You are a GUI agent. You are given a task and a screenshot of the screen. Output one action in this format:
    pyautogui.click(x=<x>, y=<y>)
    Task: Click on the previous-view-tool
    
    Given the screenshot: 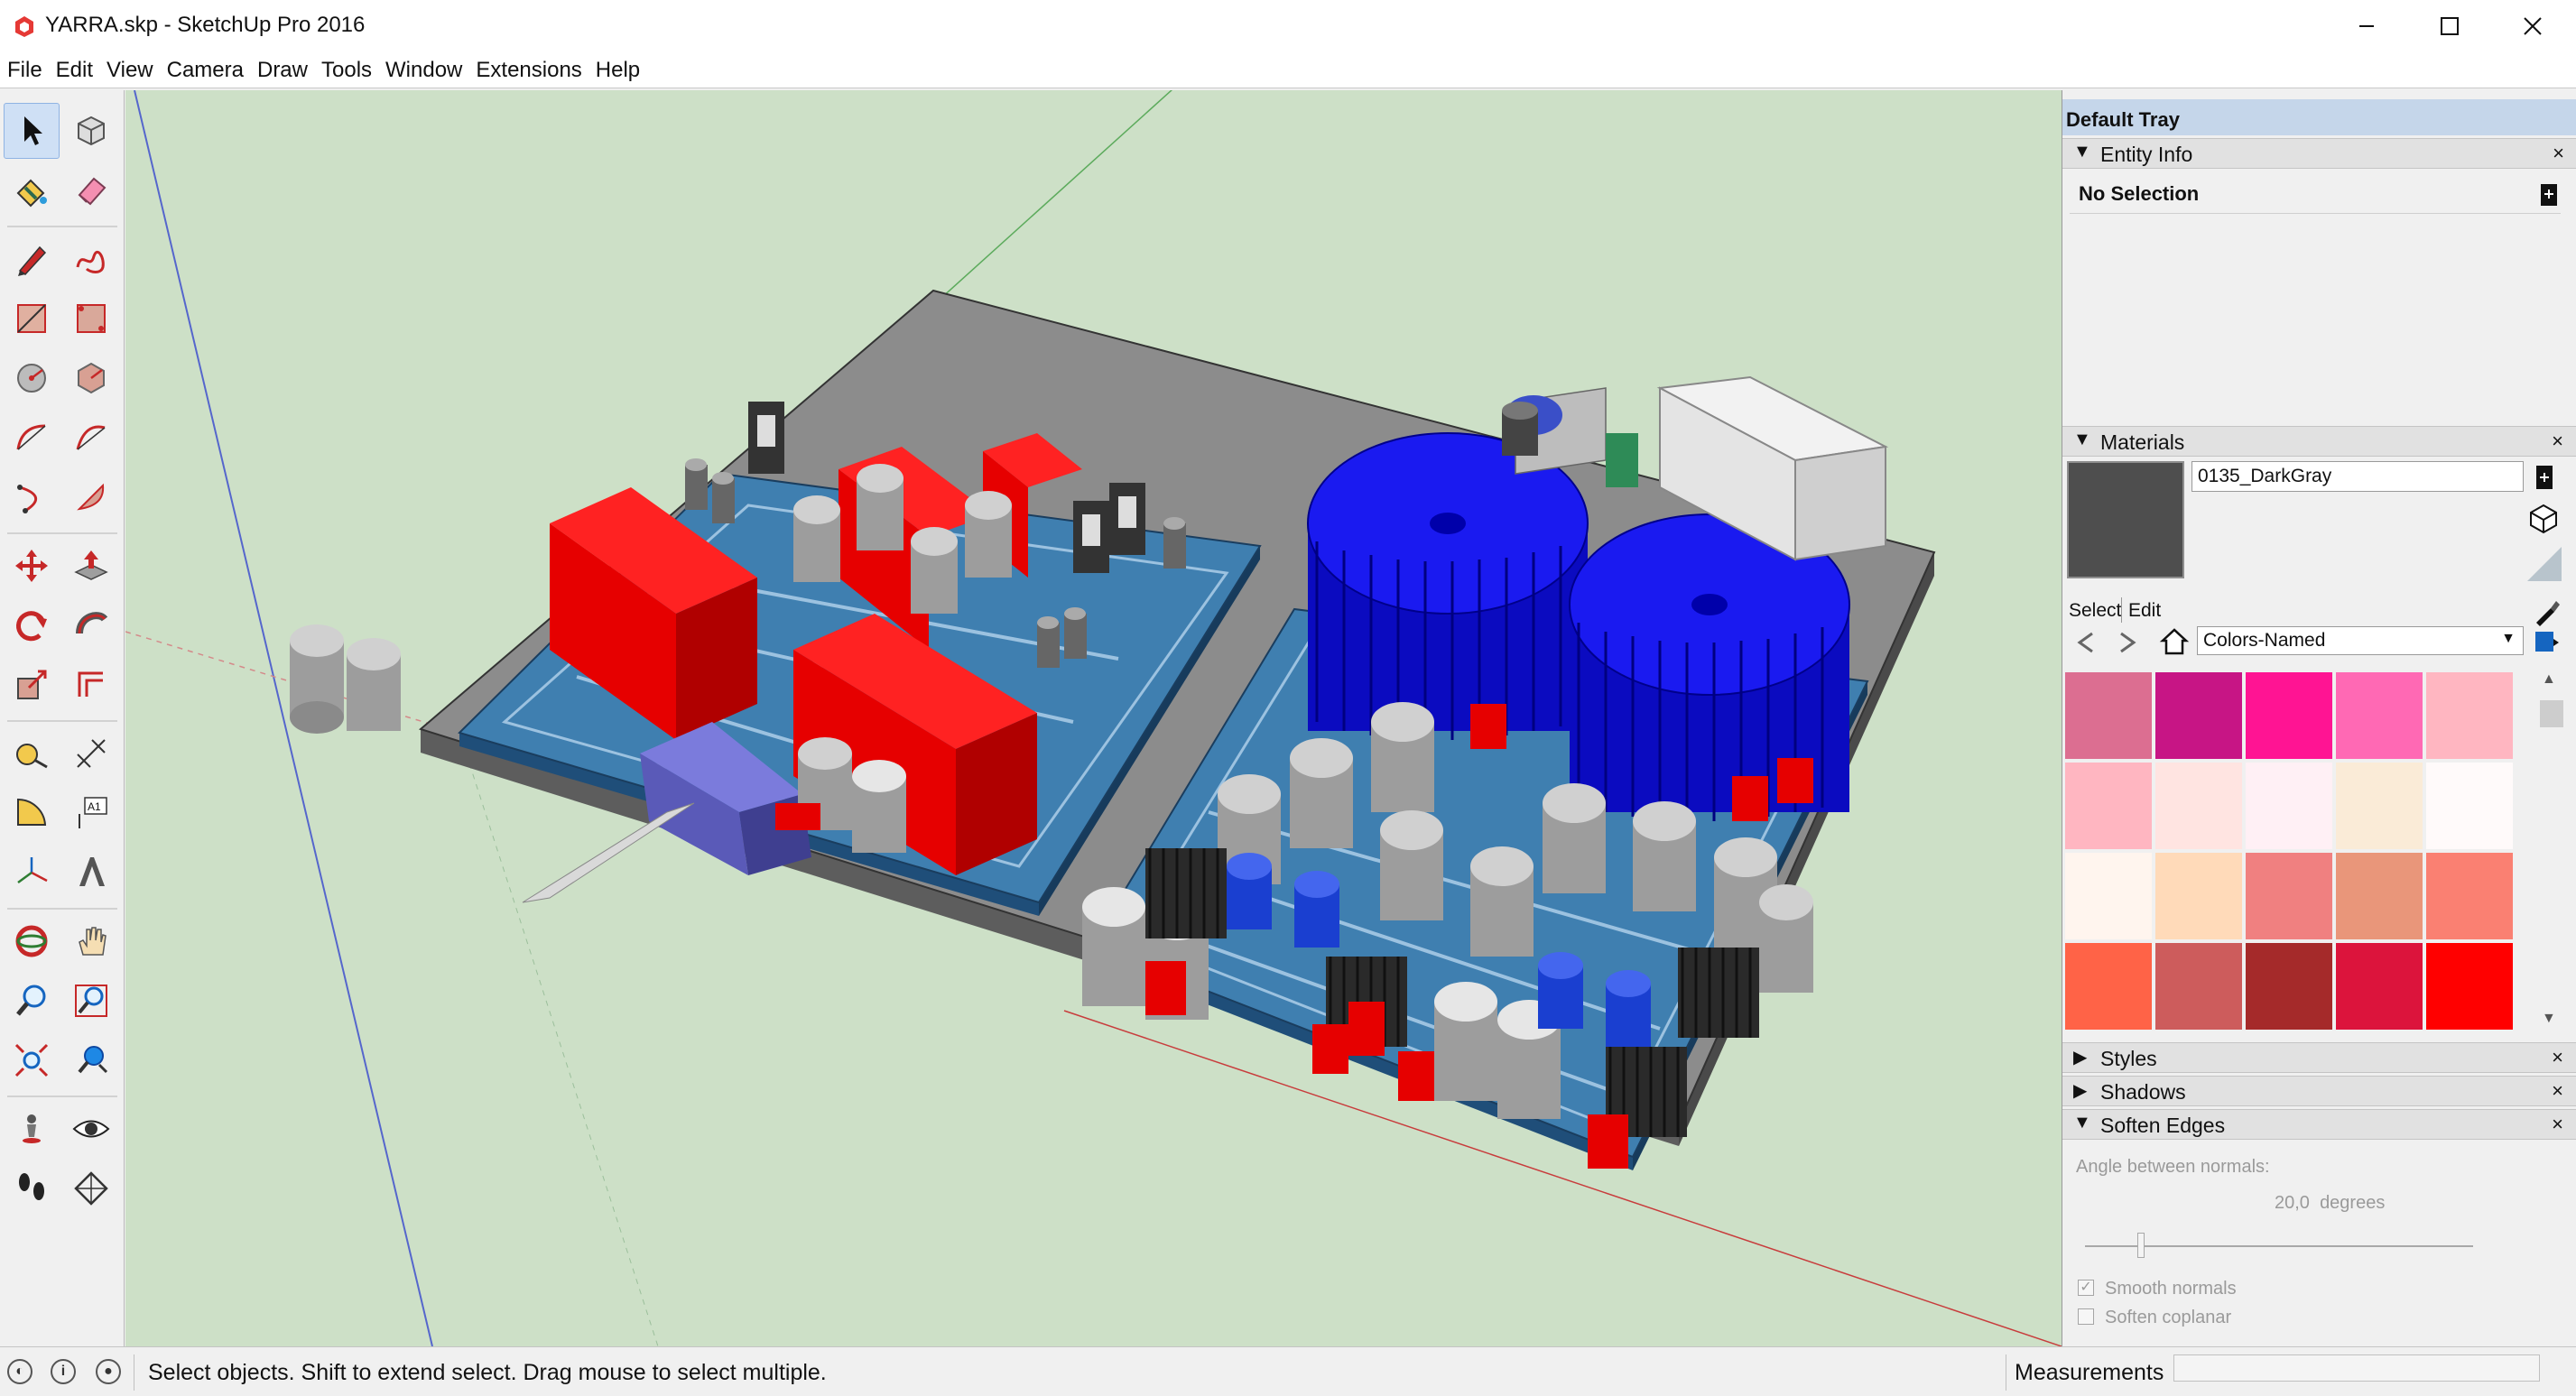 What is the action you would take?
    pyautogui.click(x=91, y=1060)
    